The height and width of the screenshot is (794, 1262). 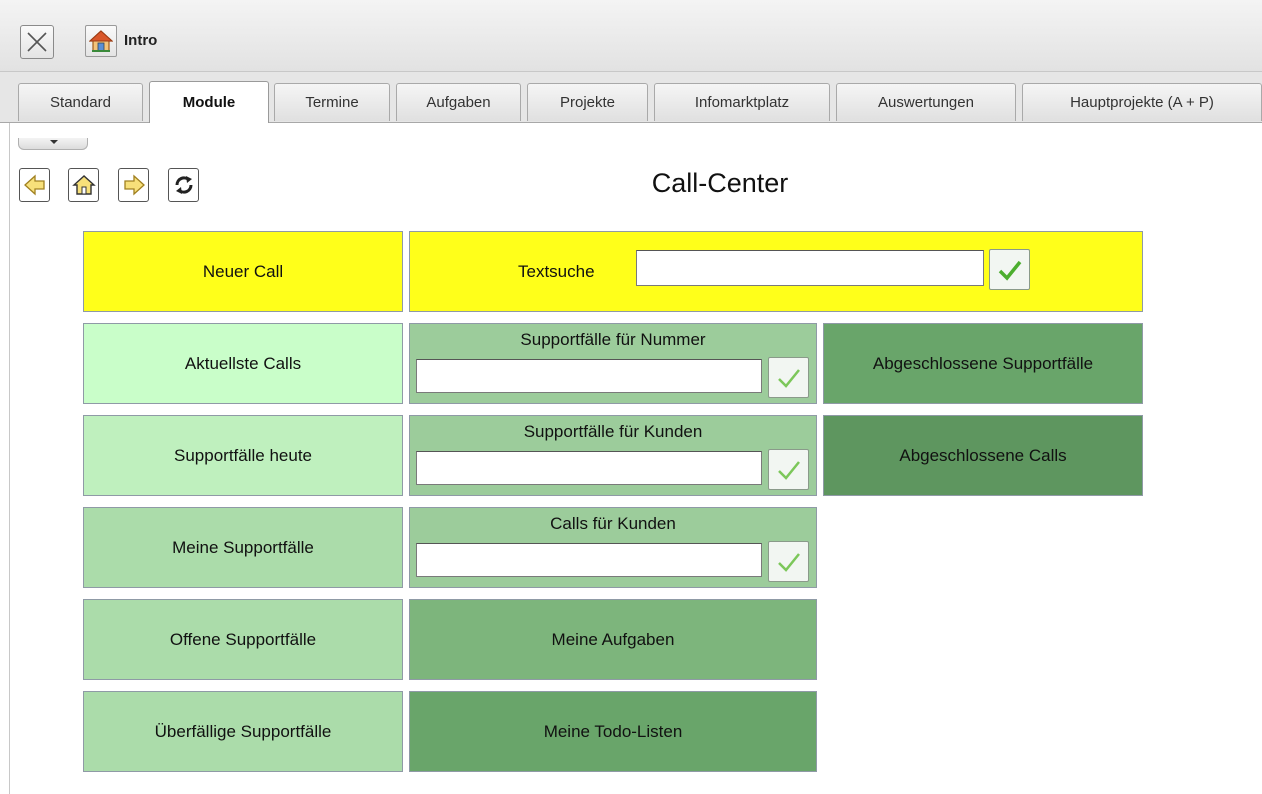 I want to click on home-button, so click(x=101, y=41).